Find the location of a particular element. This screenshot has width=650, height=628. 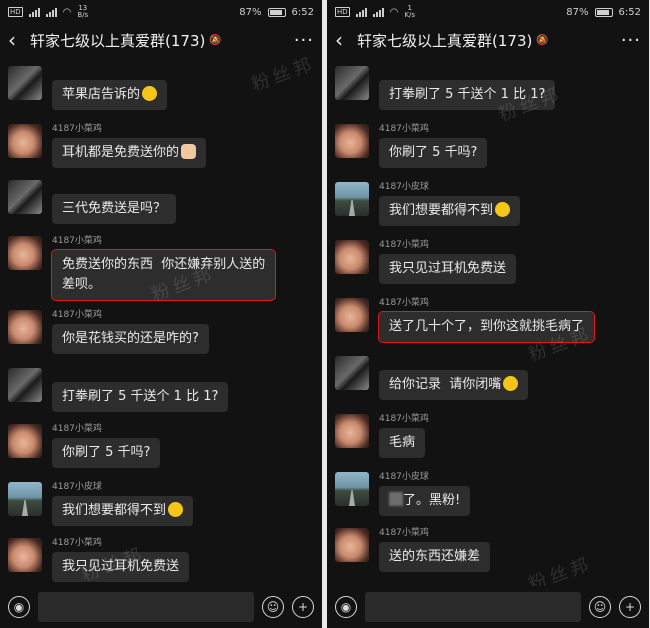

cry-emoji-icon is located at coordinates (176, 509).